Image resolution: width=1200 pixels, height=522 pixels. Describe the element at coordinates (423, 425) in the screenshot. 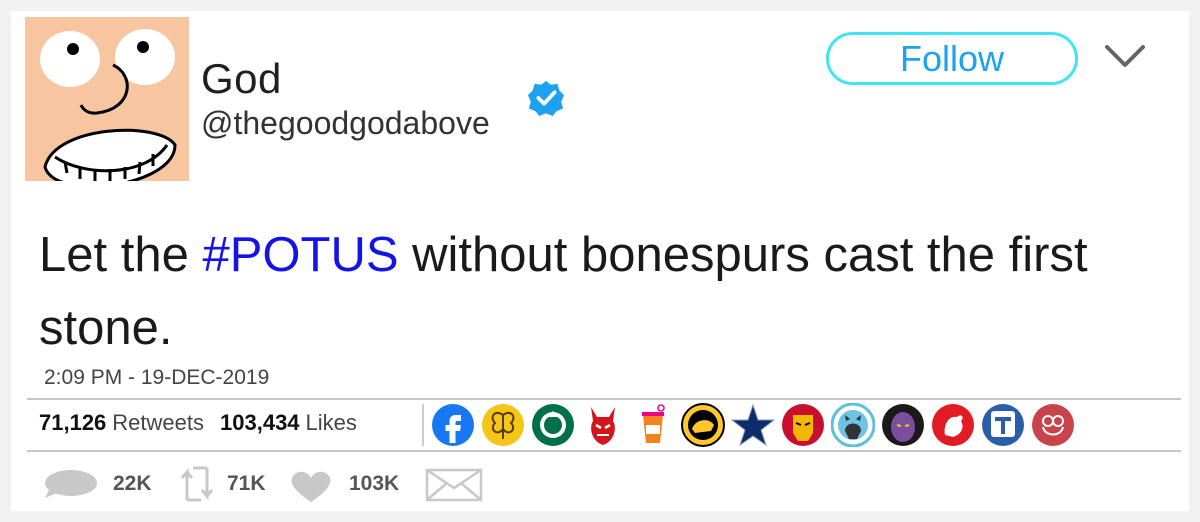

I see `stats-separator` at that location.